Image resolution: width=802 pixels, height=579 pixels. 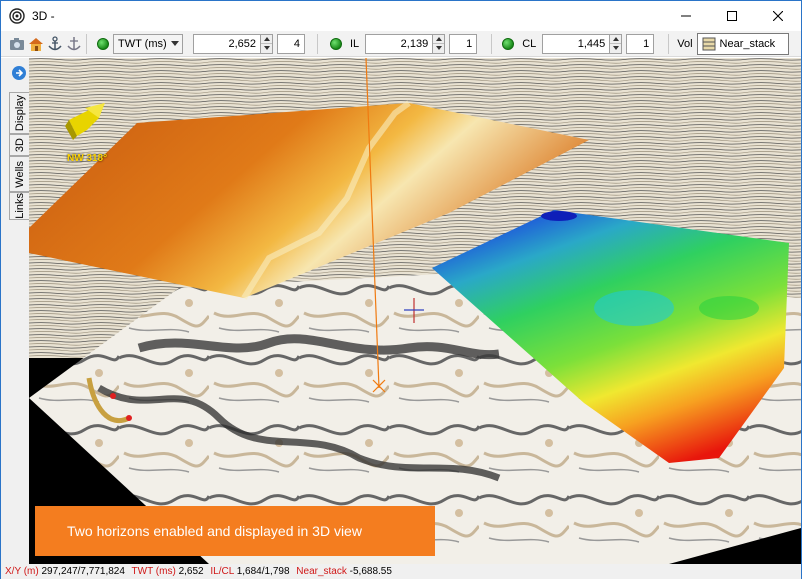 What do you see at coordinates (508, 43) in the screenshot?
I see `crossline-toggle` at bounding box center [508, 43].